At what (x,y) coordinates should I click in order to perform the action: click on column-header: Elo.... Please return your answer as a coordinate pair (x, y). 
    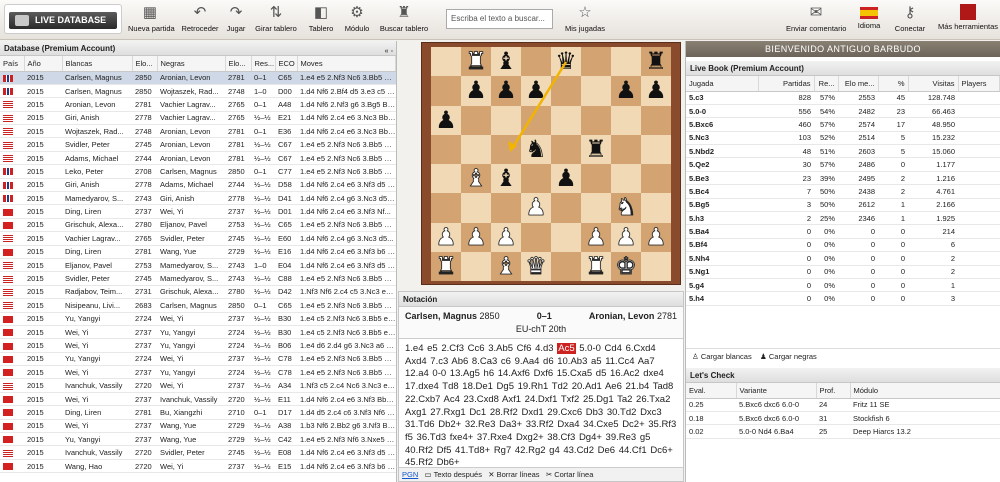
    Looking at the image, I should click on (145, 64).